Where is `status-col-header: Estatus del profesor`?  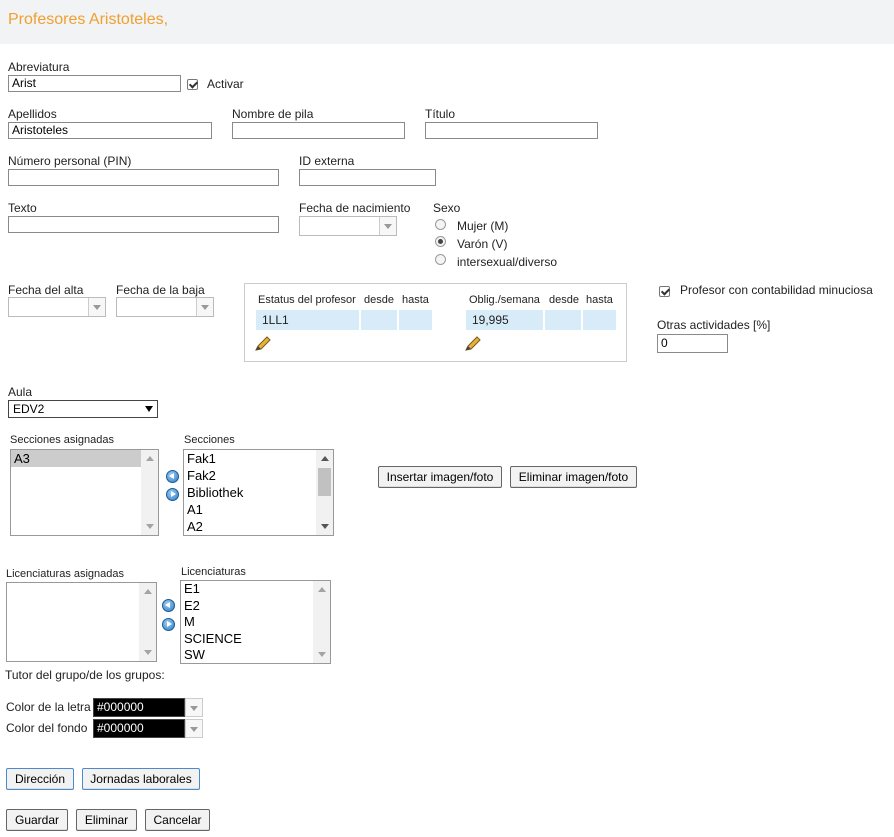 status-col-header: Estatus del profesor is located at coordinates (307, 300).